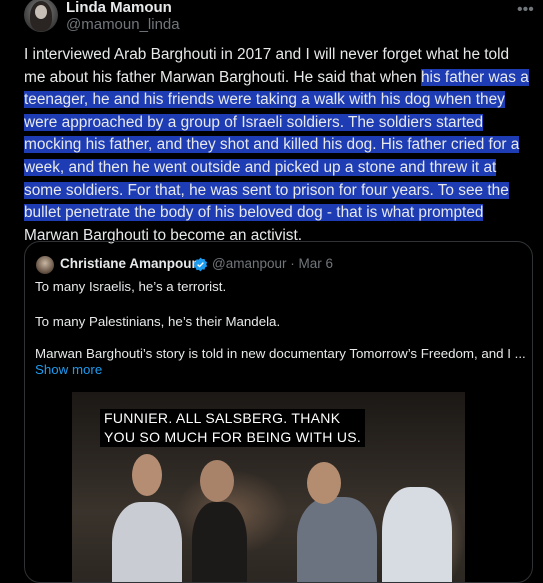  What do you see at coordinates (119, 8) in the screenshot?
I see `author-name: Linda Mamoun` at bounding box center [119, 8].